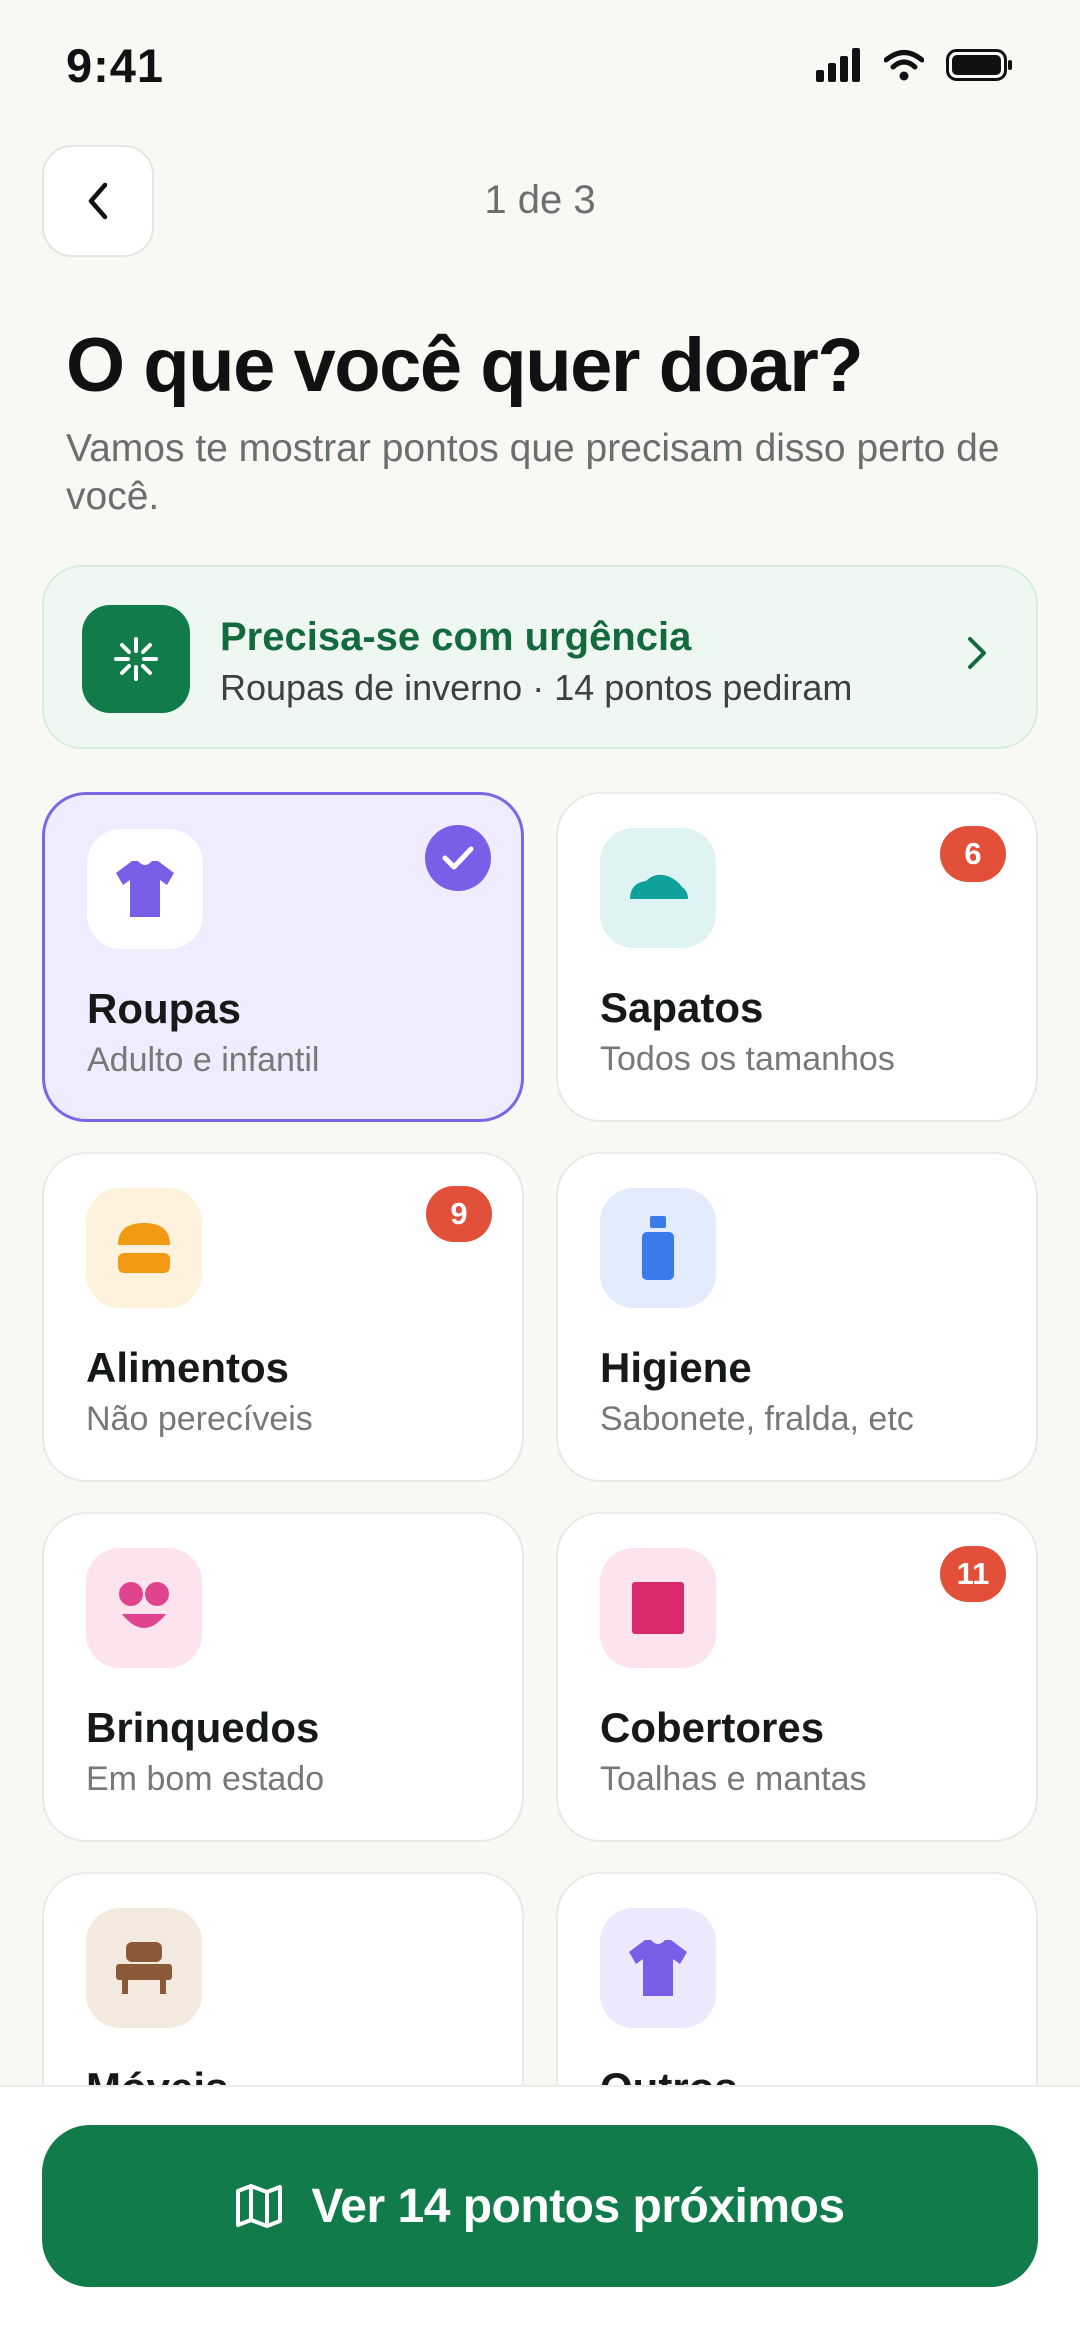 The height and width of the screenshot is (2342, 1080). I want to click on shoe-icon, so click(658, 888).